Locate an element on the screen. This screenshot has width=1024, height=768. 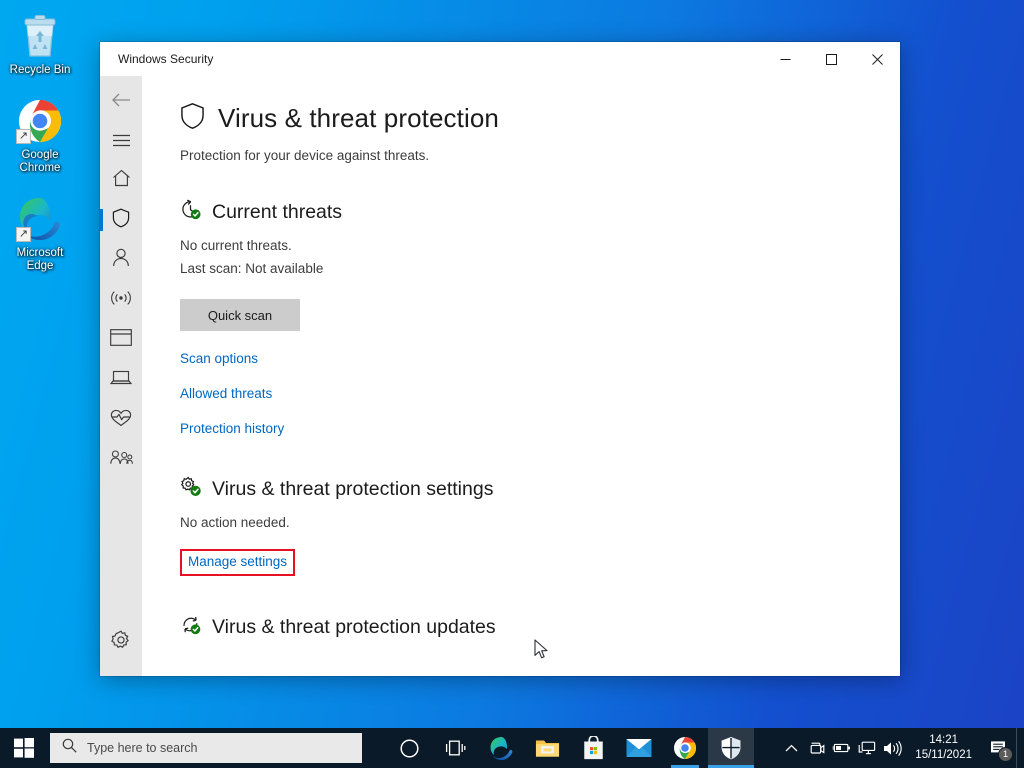
sidebar-item-account-protection is located at coordinates (121, 260).